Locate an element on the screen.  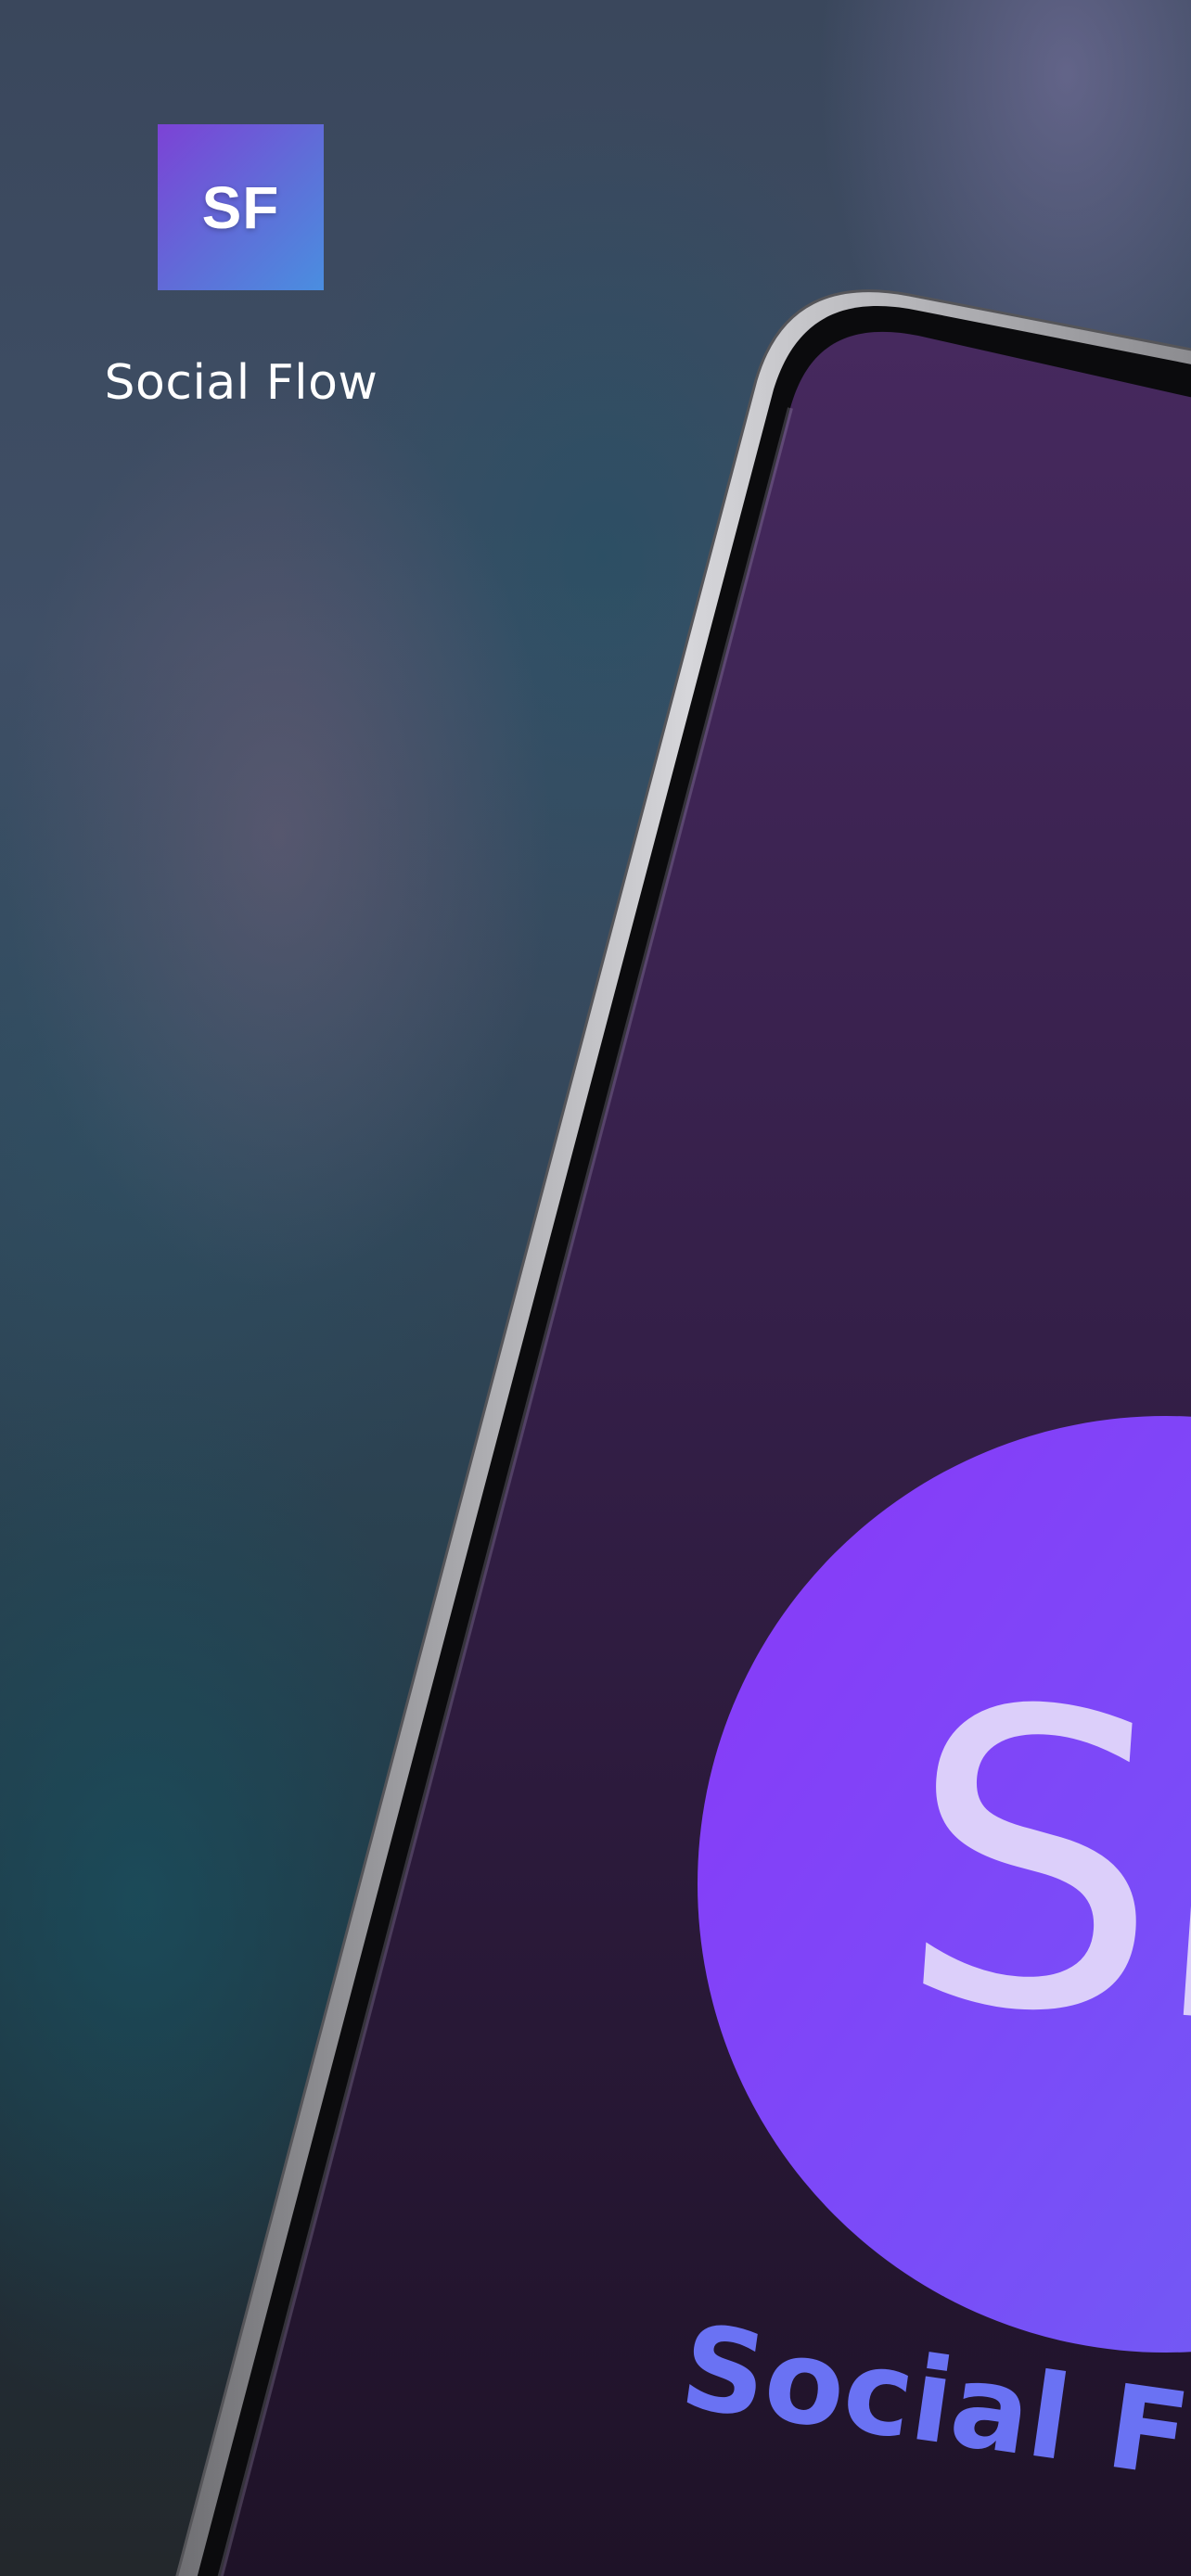
app-icon: SF is located at coordinates (241, 207).